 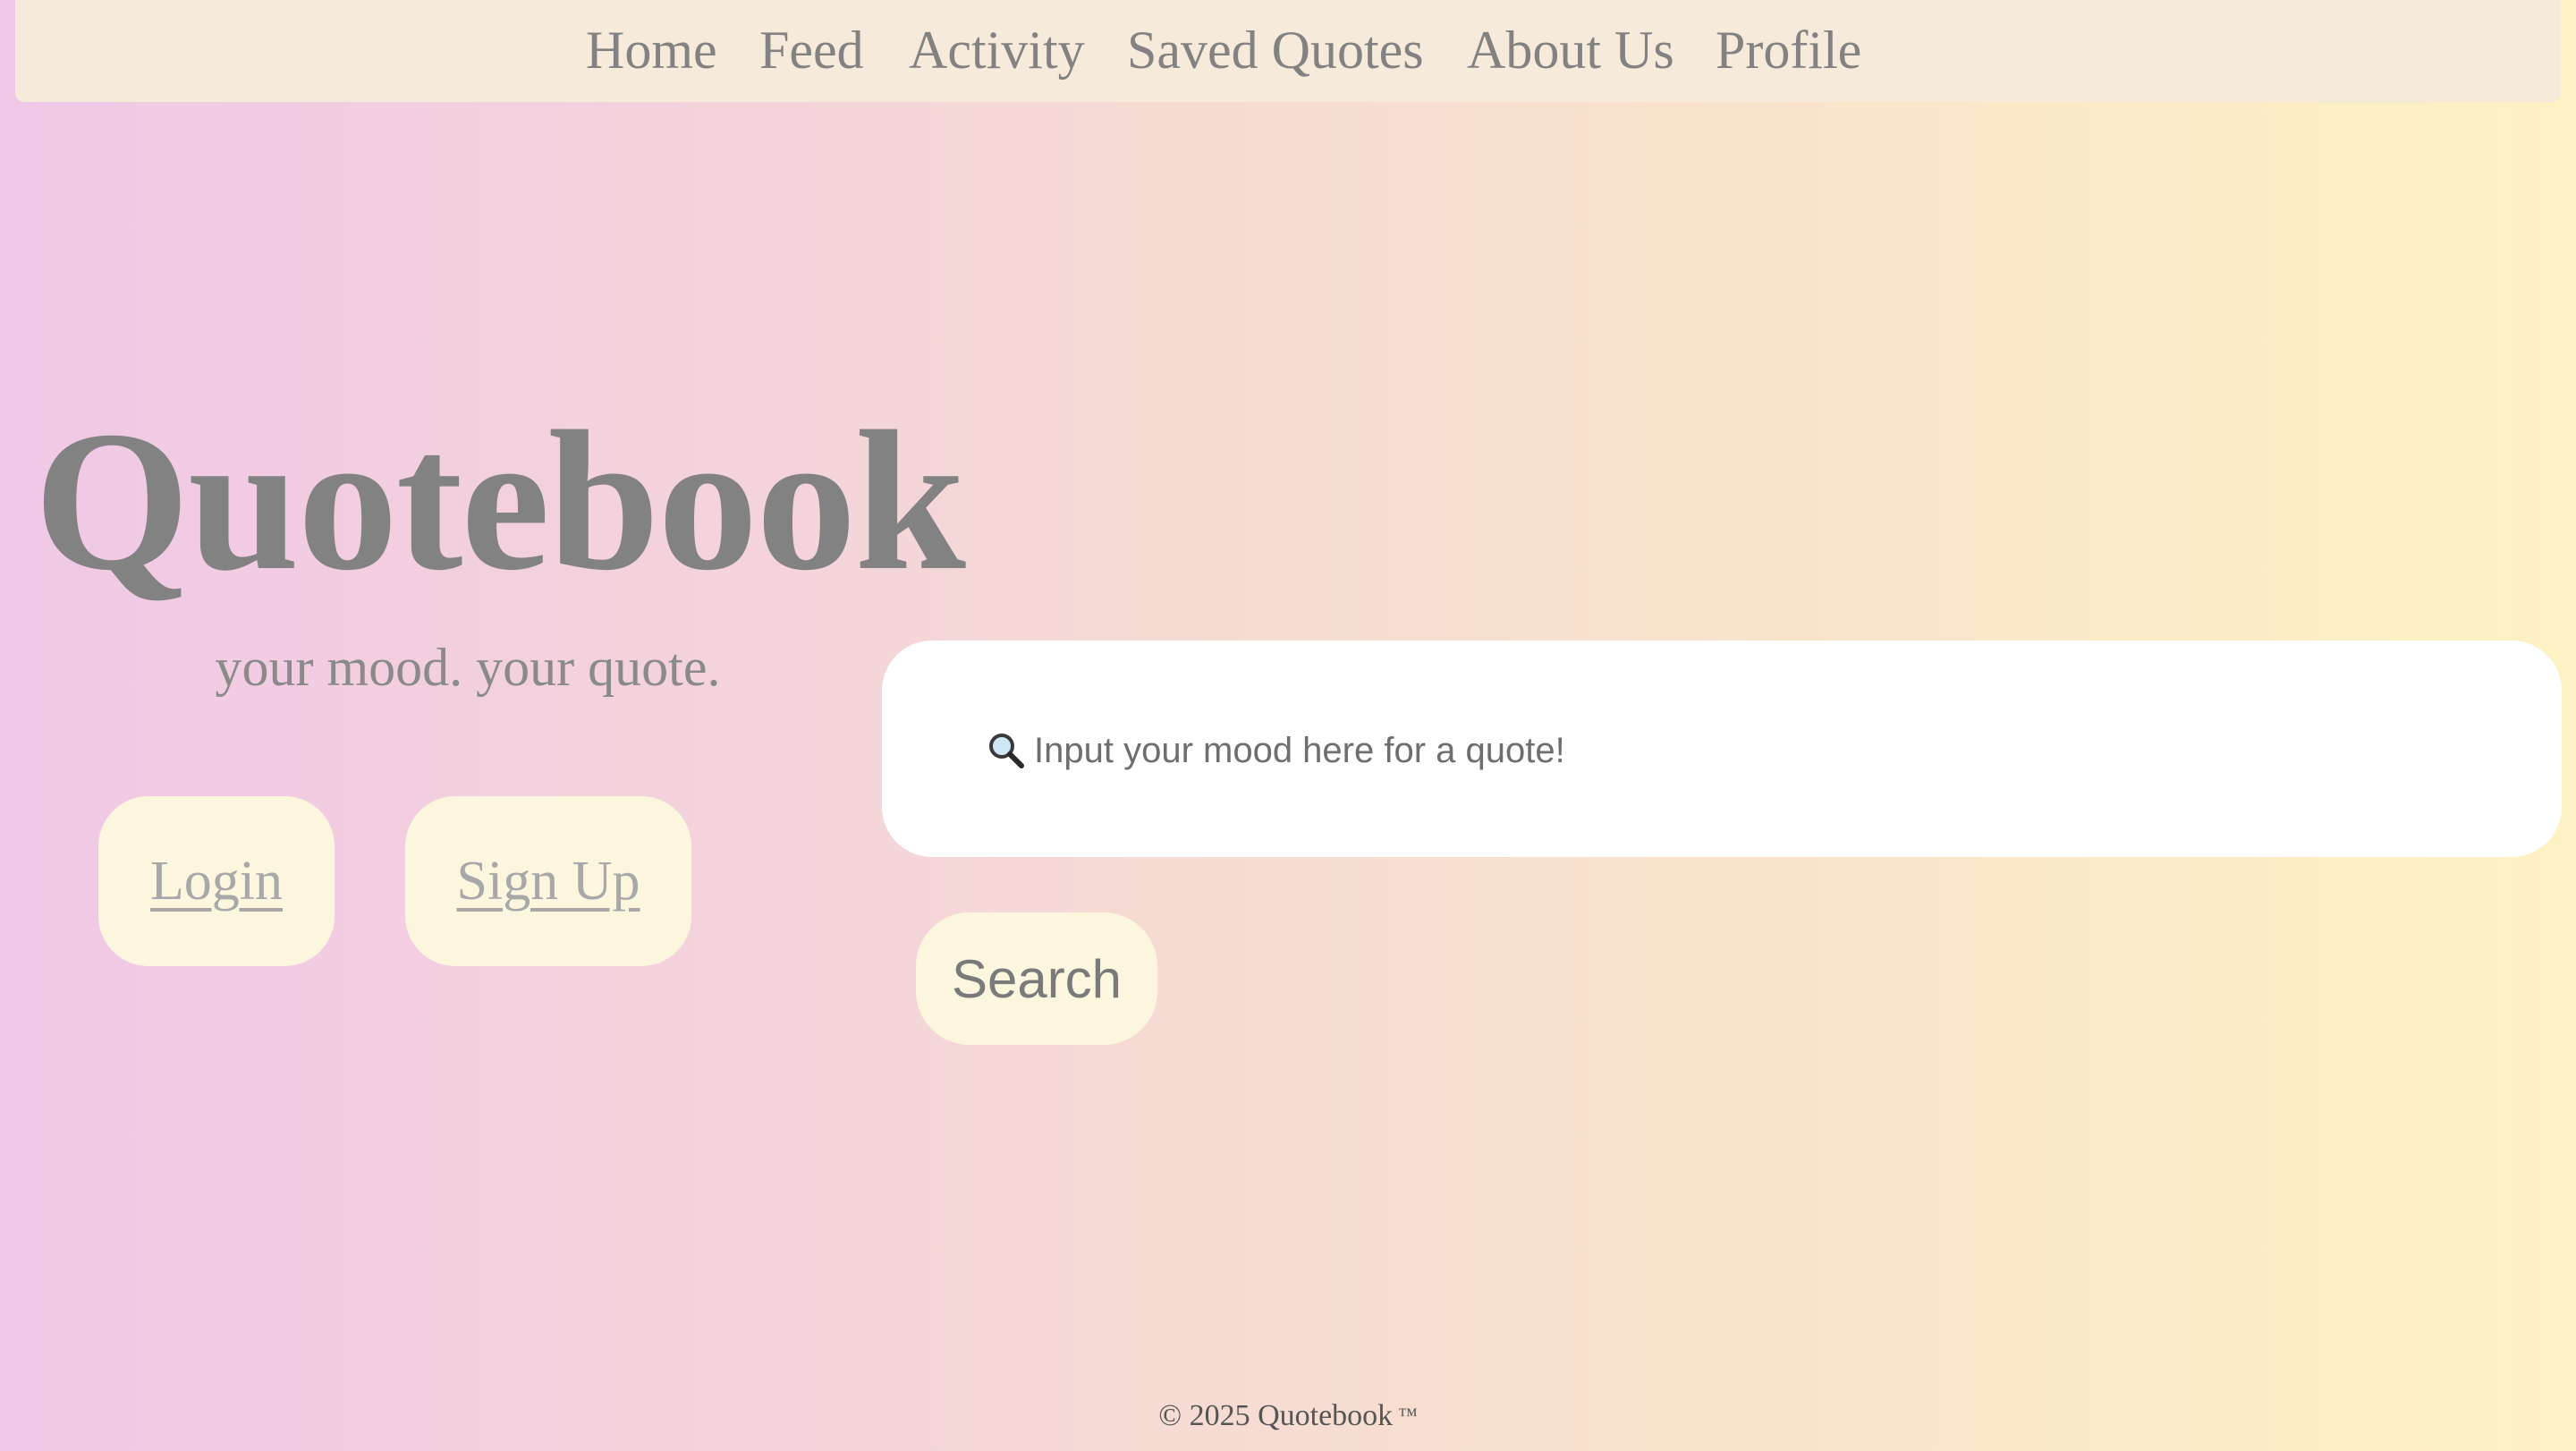 I want to click on tagline: your mood. your quote., so click(x=468, y=667).